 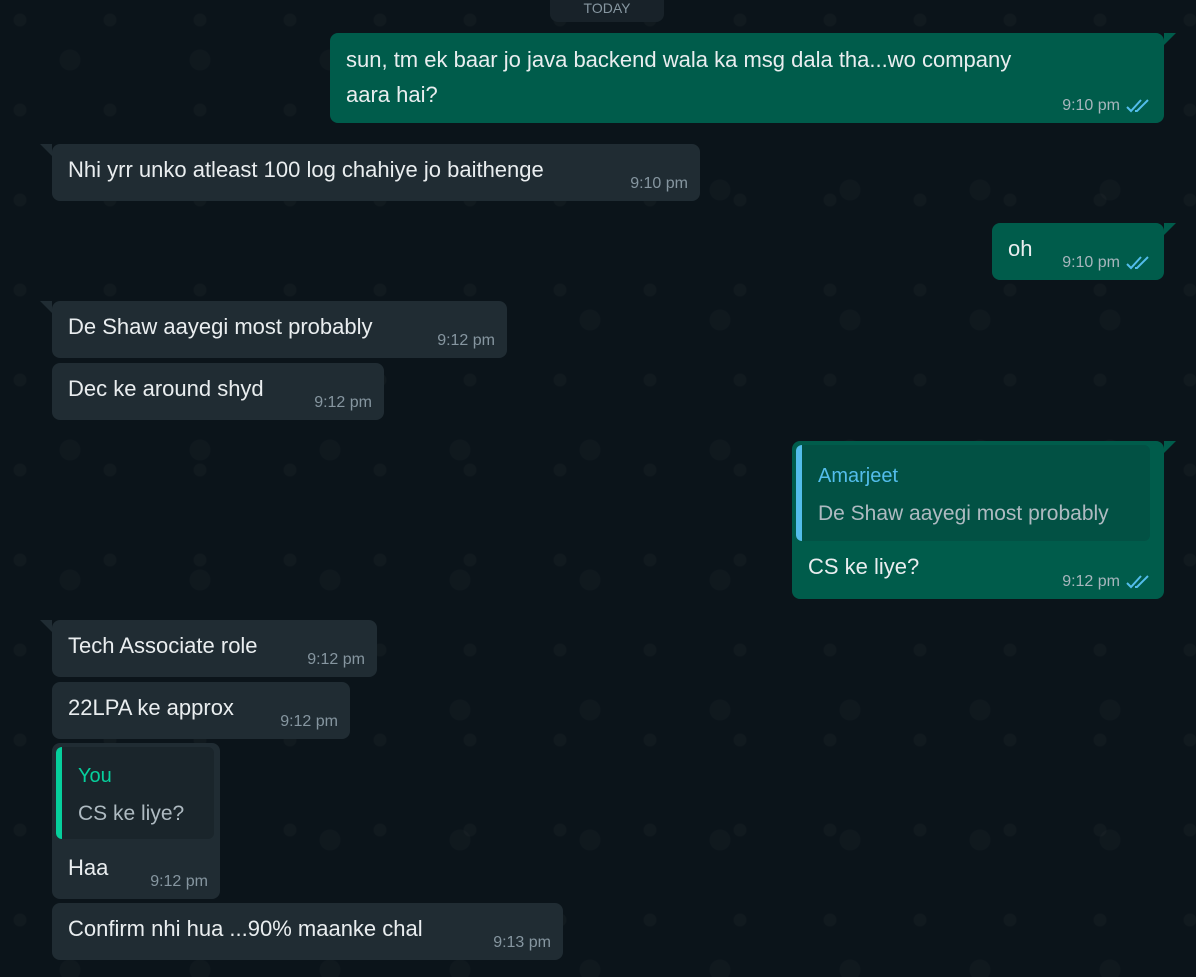 I want to click on incoming-message: De Shaw aayegi most probably 9:12 pm, so click(x=273, y=329).